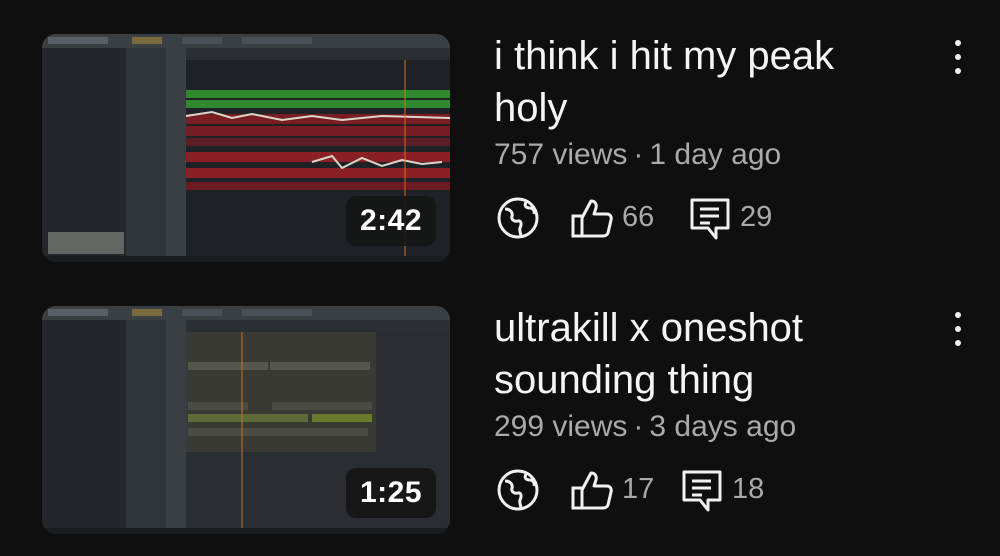 This screenshot has width=1000, height=556. I want to click on video-duration-badge: 1:25, so click(390, 493).